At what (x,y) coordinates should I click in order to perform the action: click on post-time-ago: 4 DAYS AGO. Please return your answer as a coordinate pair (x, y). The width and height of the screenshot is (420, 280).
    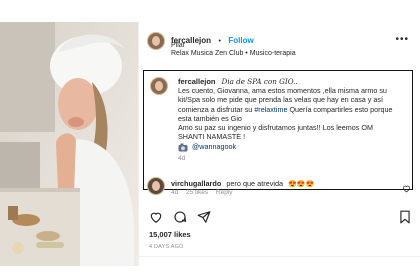
    Looking at the image, I should click on (166, 247).